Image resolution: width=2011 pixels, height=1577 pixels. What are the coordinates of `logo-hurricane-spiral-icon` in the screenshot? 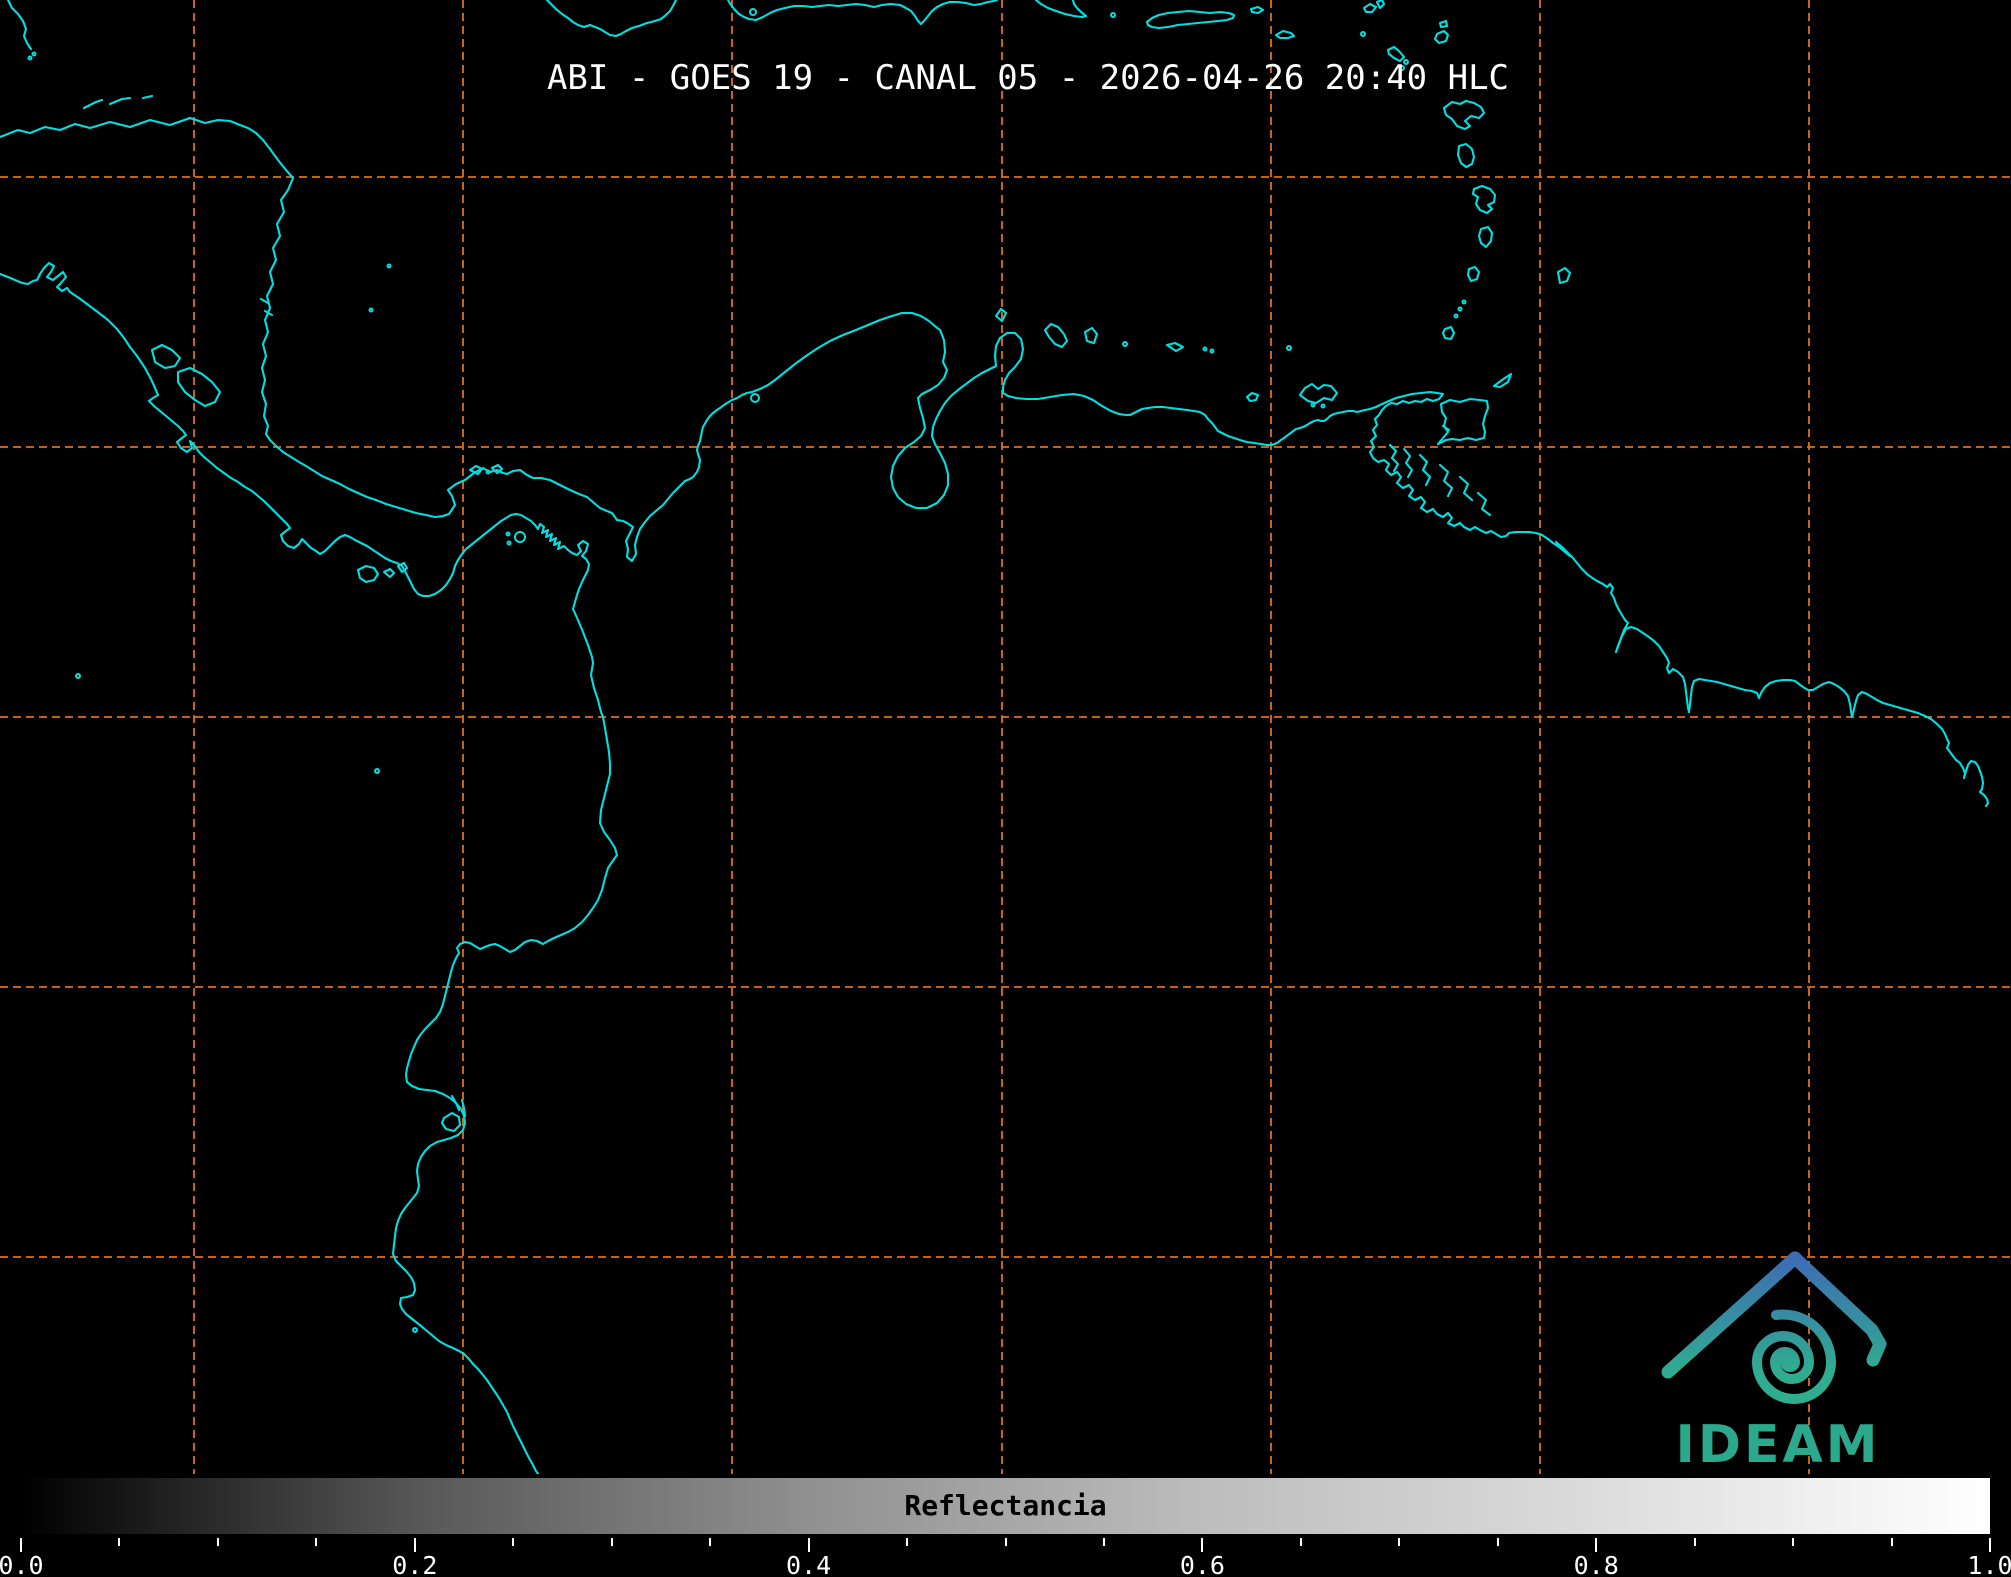 It's located at (1794, 1356).